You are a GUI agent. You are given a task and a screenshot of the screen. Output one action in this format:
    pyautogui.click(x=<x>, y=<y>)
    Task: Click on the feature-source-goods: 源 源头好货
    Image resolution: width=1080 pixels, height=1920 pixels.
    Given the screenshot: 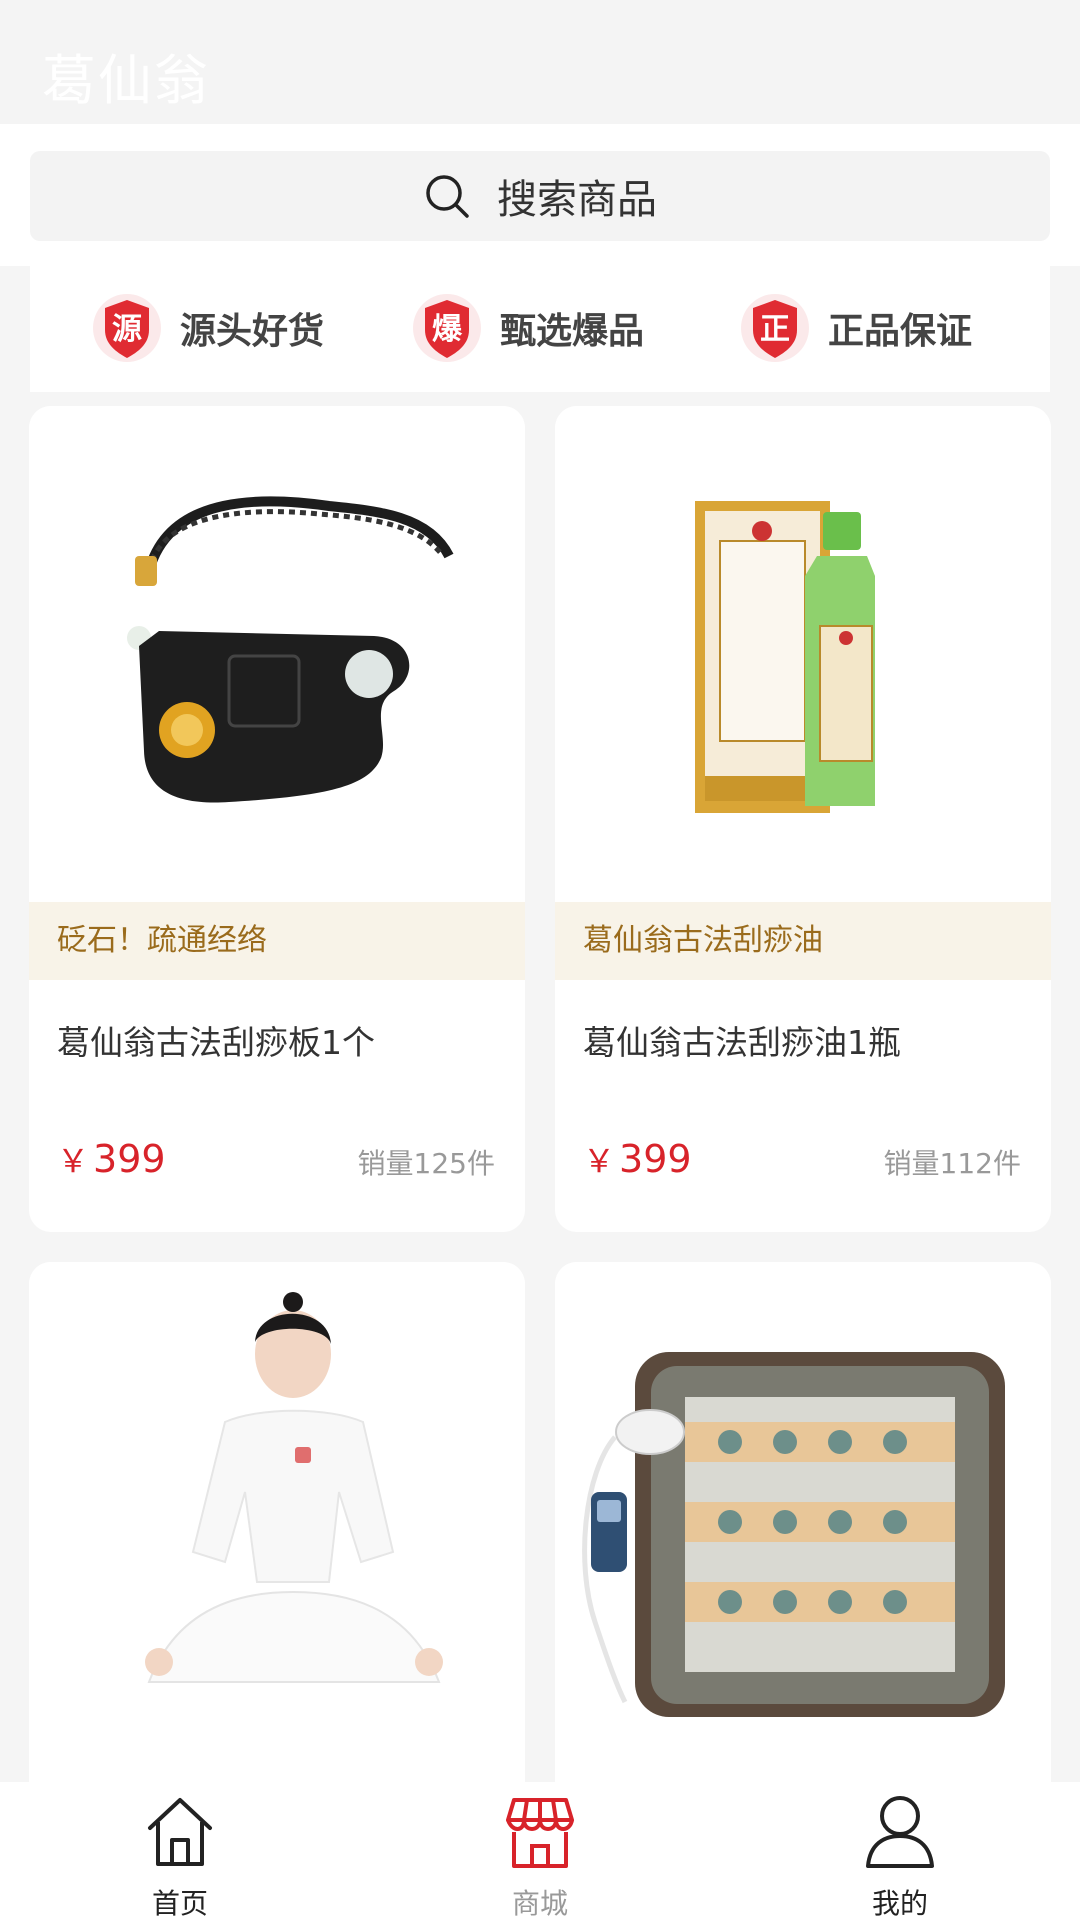 What is the action you would take?
    pyautogui.click(x=208, y=328)
    